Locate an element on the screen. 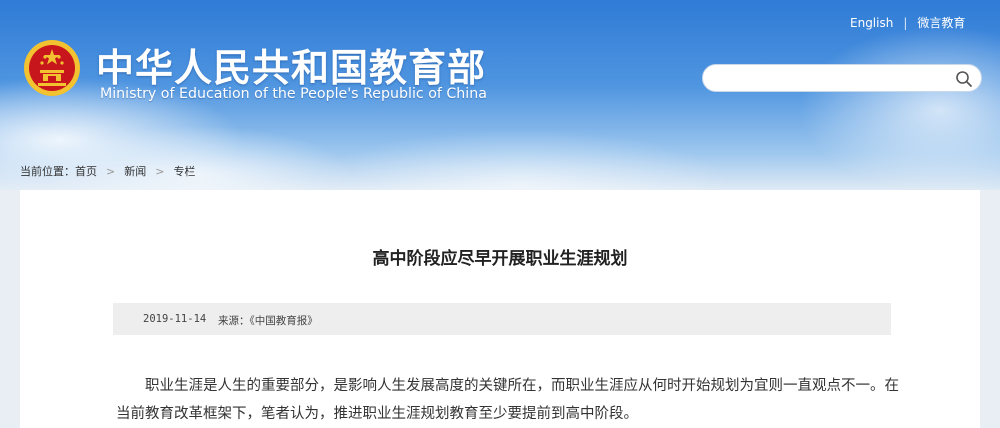  site-title: 中华人民共和国教育部 is located at coordinates (291, 64).